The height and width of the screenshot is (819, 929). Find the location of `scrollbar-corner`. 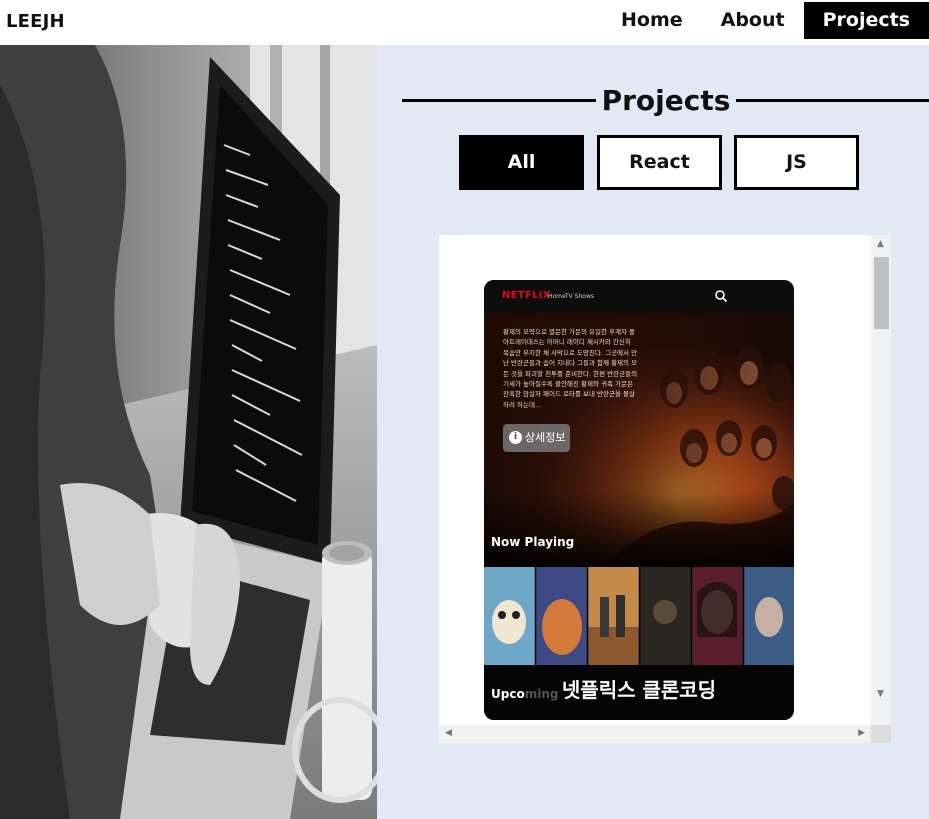

scrollbar-corner is located at coordinates (881, 734).